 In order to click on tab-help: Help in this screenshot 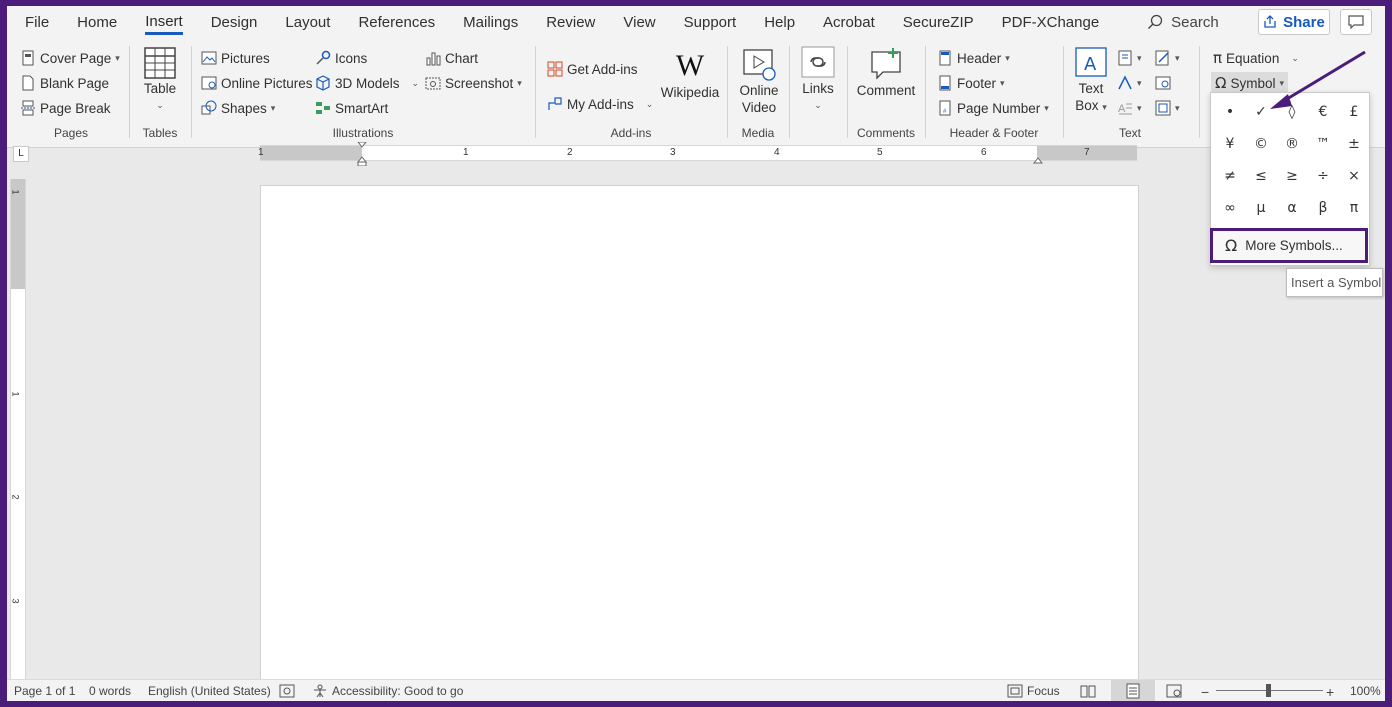, I will do `click(779, 22)`.